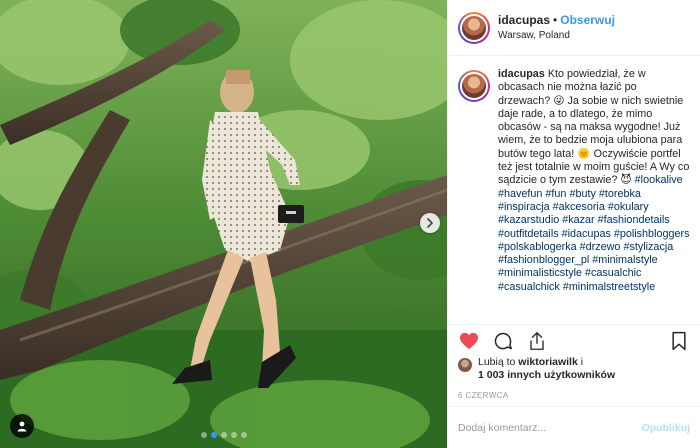 Image resolution: width=700 pixels, height=448 pixels. Describe the element at coordinates (574, 340) in the screenshot. I see `action-bar` at that location.